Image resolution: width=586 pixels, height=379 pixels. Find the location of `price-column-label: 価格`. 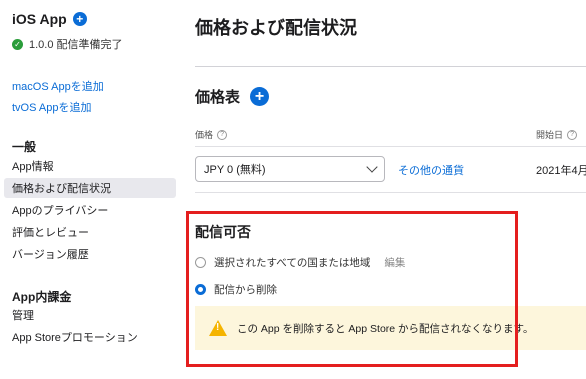

price-column-label: 価格 is located at coordinates (204, 135).